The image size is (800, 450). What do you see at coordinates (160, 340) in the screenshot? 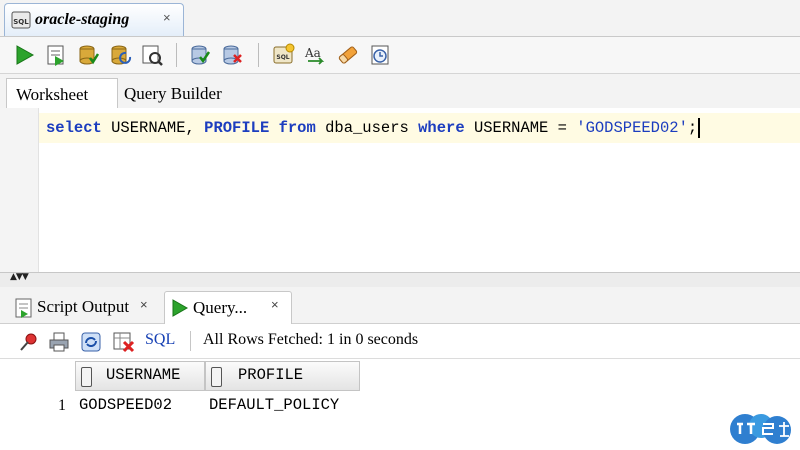
I see `sql-link: SQL` at bounding box center [160, 340].